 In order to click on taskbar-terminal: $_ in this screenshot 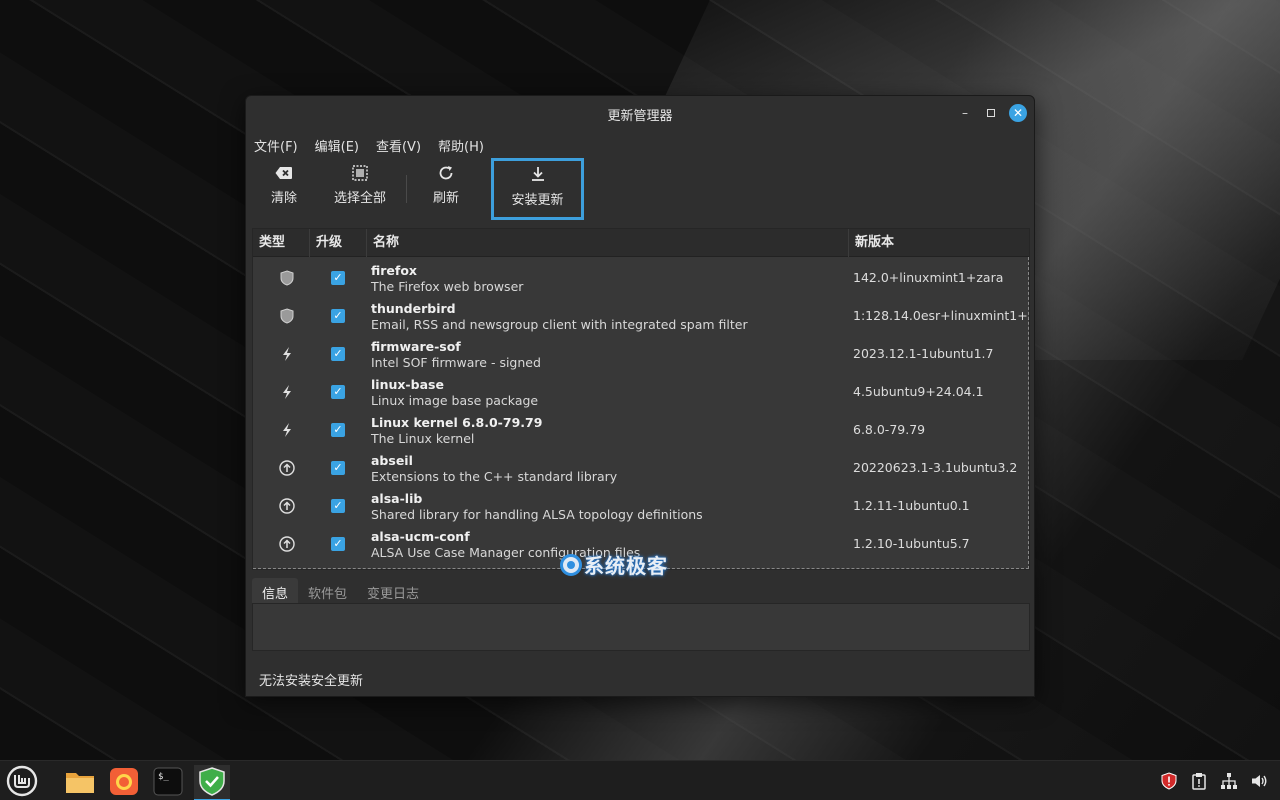, I will do `click(168, 781)`.